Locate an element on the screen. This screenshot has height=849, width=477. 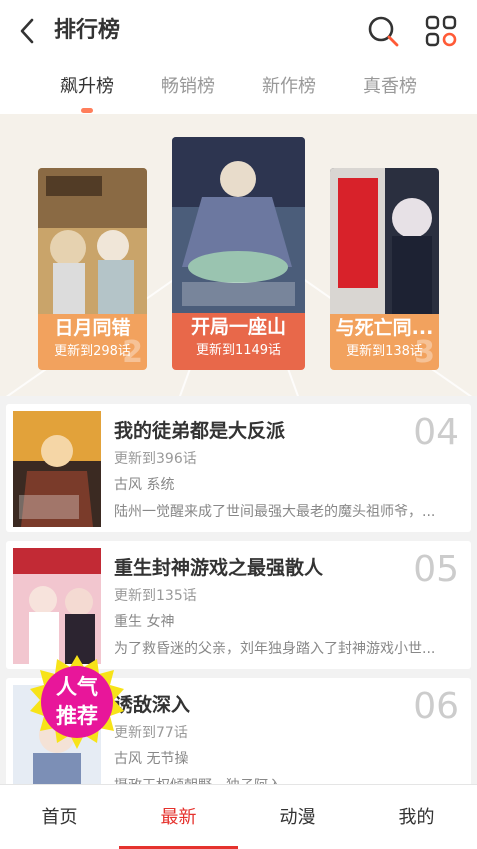
badge-label: 人气 推荐 is located at coordinates (77, 702).